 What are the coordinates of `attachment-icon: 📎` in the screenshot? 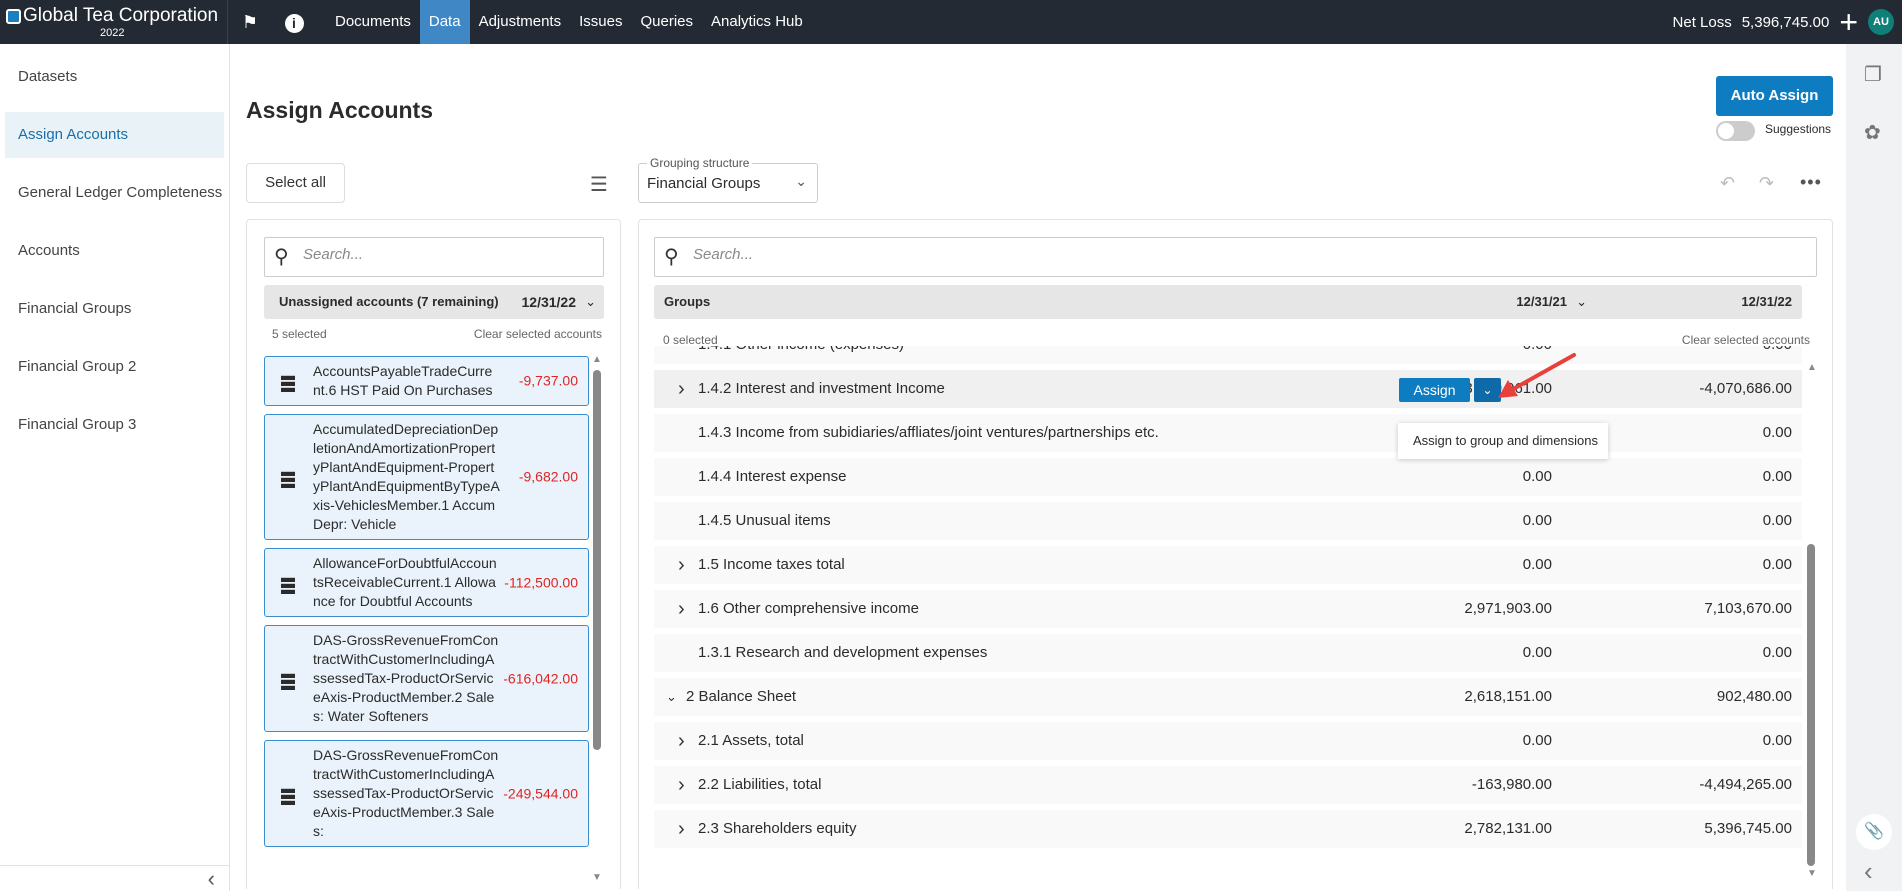 It's located at (1874, 832).